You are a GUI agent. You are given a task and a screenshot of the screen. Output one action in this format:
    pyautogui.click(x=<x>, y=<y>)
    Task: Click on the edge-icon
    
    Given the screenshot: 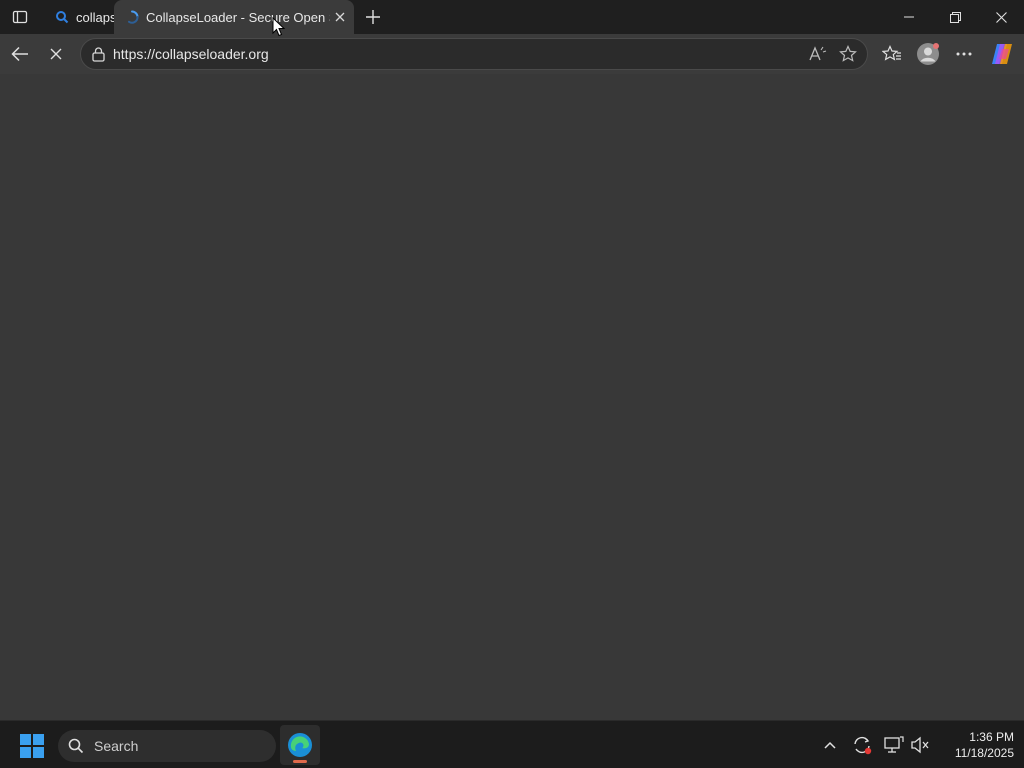 What is the action you would take?
    pyautogui.click(x=300, y=745)
    